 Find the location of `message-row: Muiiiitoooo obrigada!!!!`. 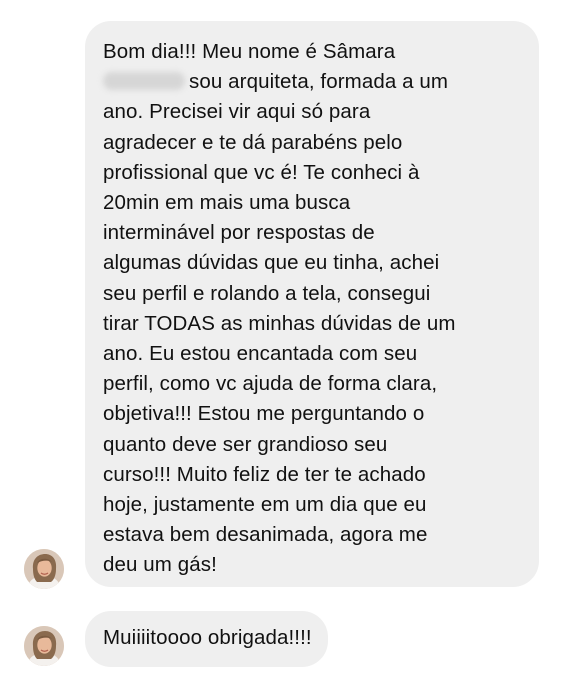

message-row: Muiiiitoooo obrigada!!!! is located at coordinates (283, 645).